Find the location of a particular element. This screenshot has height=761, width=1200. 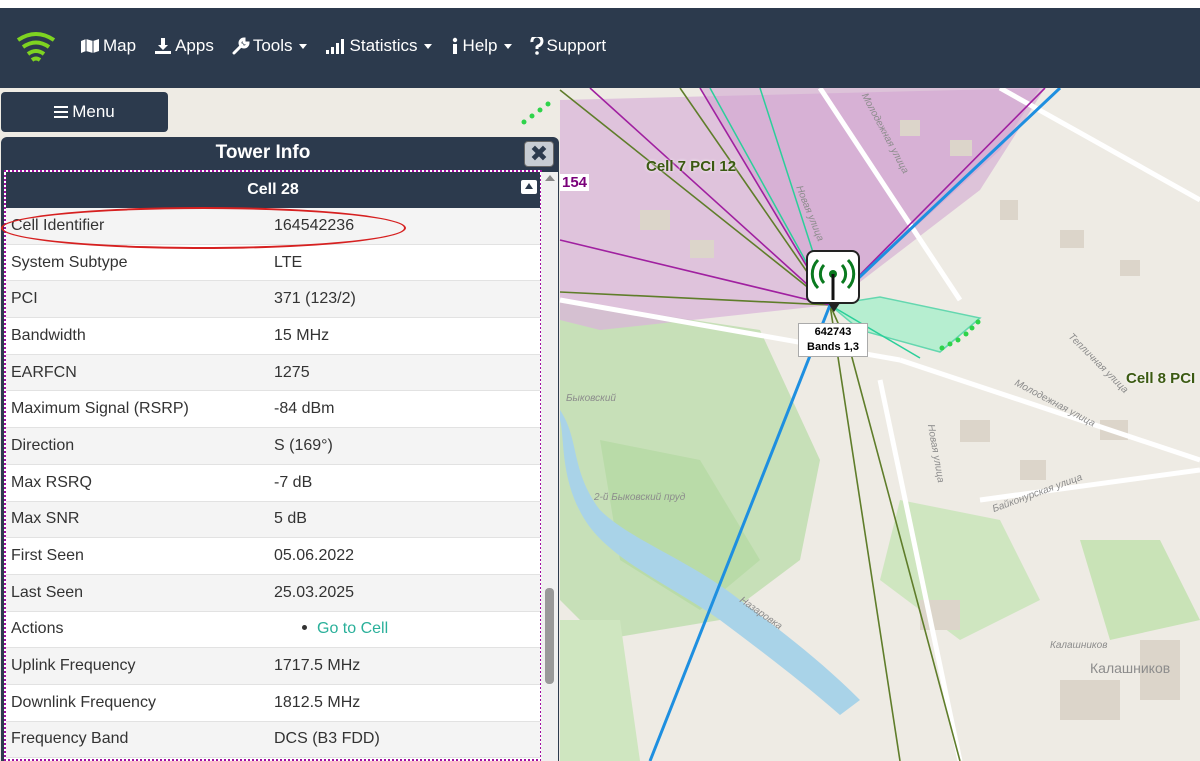

tower-id: 642743 is located at coordinates (833, 332).